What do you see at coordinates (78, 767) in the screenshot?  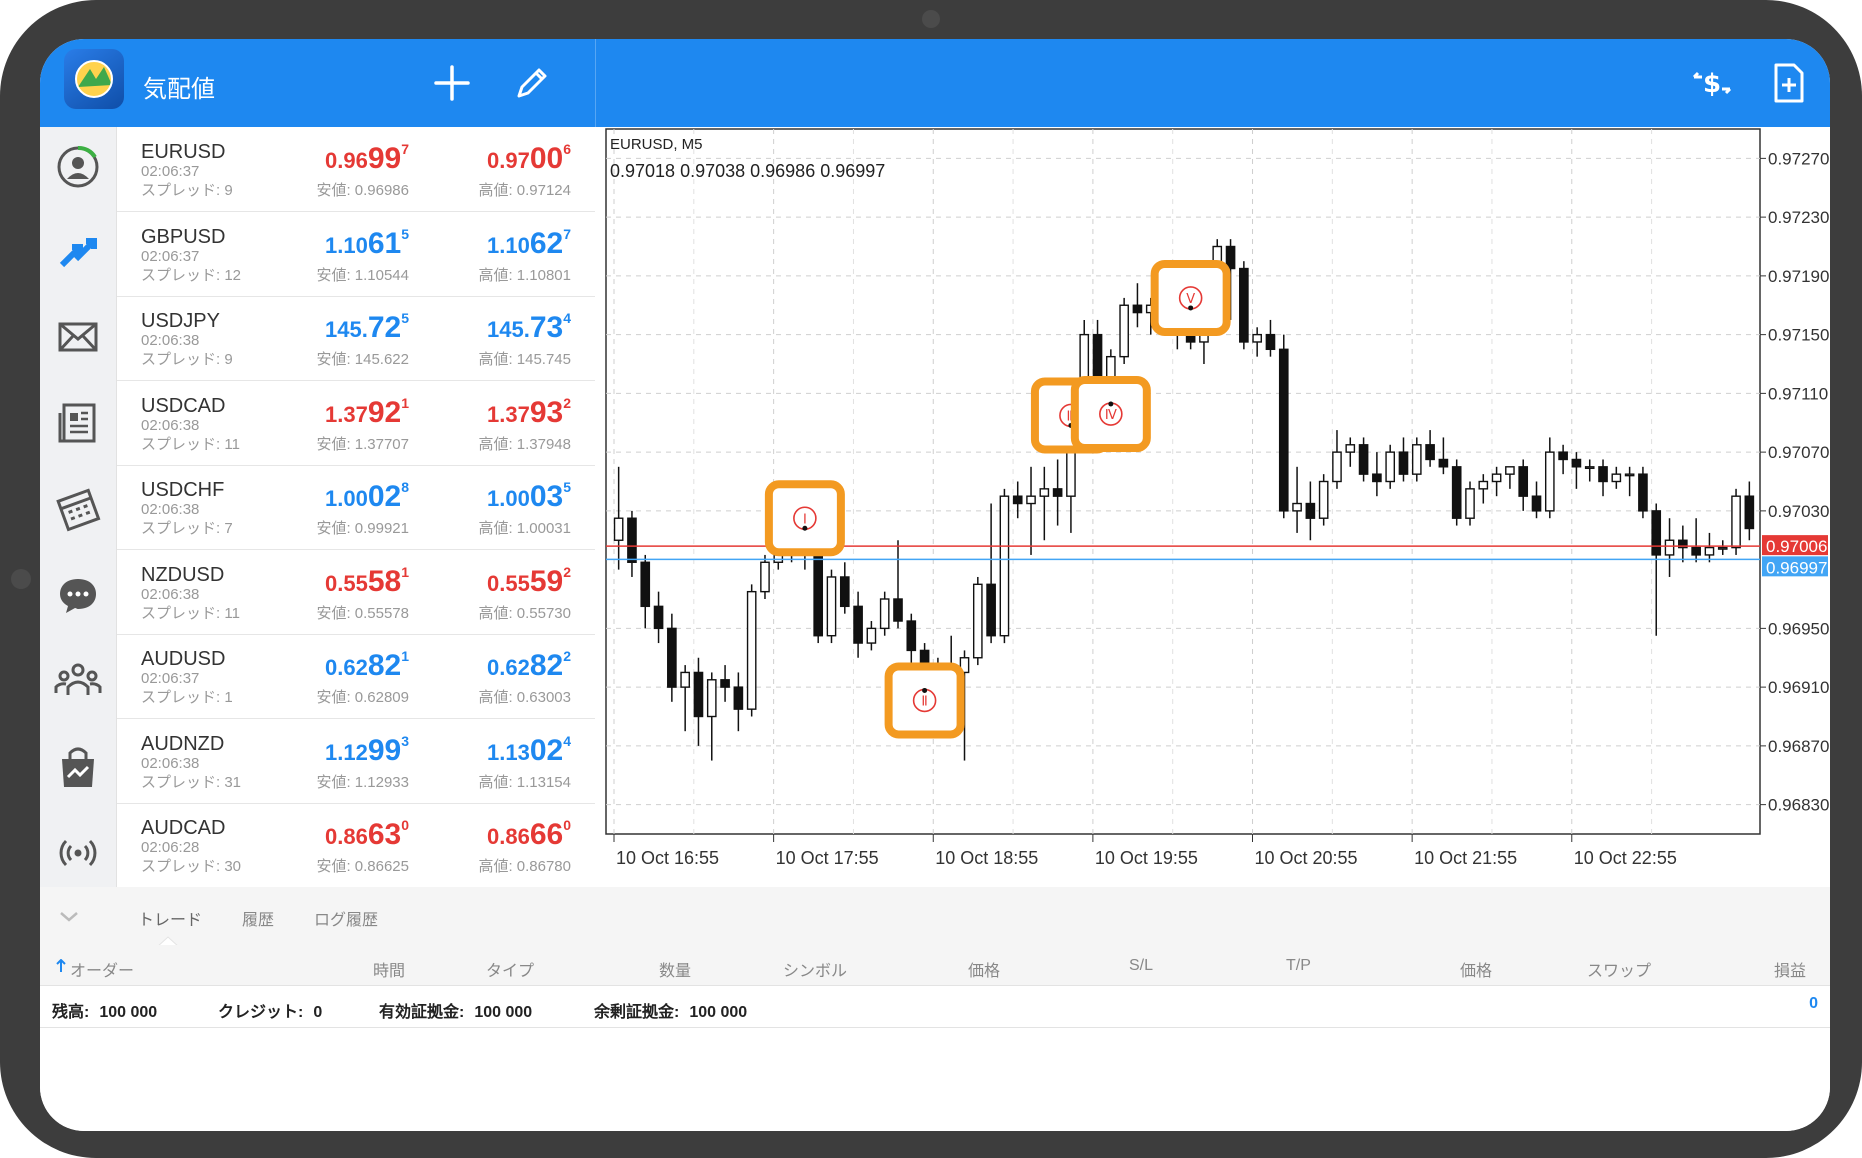 I see `market-bag-icon` at bounding box center [78, 767].